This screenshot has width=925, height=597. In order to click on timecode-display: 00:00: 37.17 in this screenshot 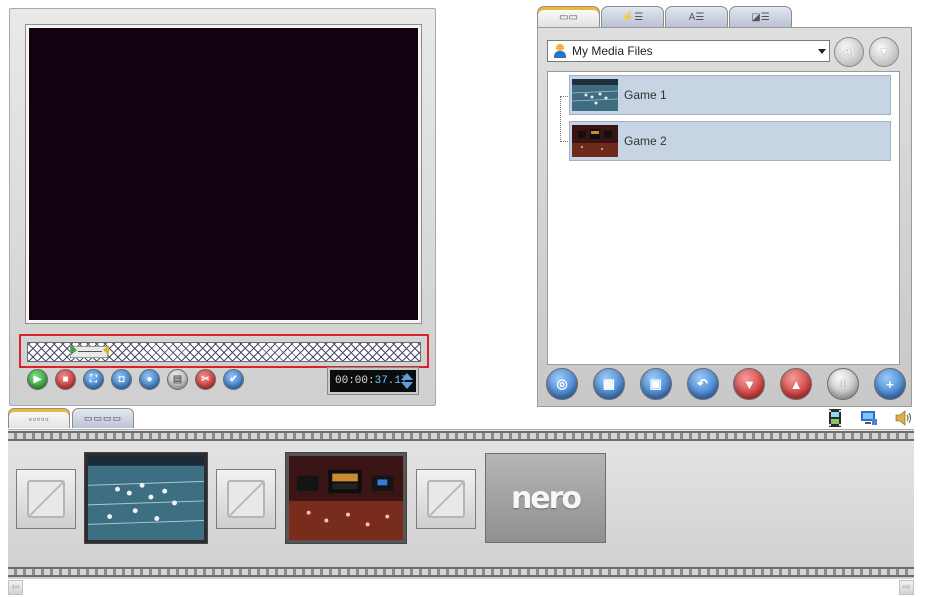, I will do `click(373, 381)`.